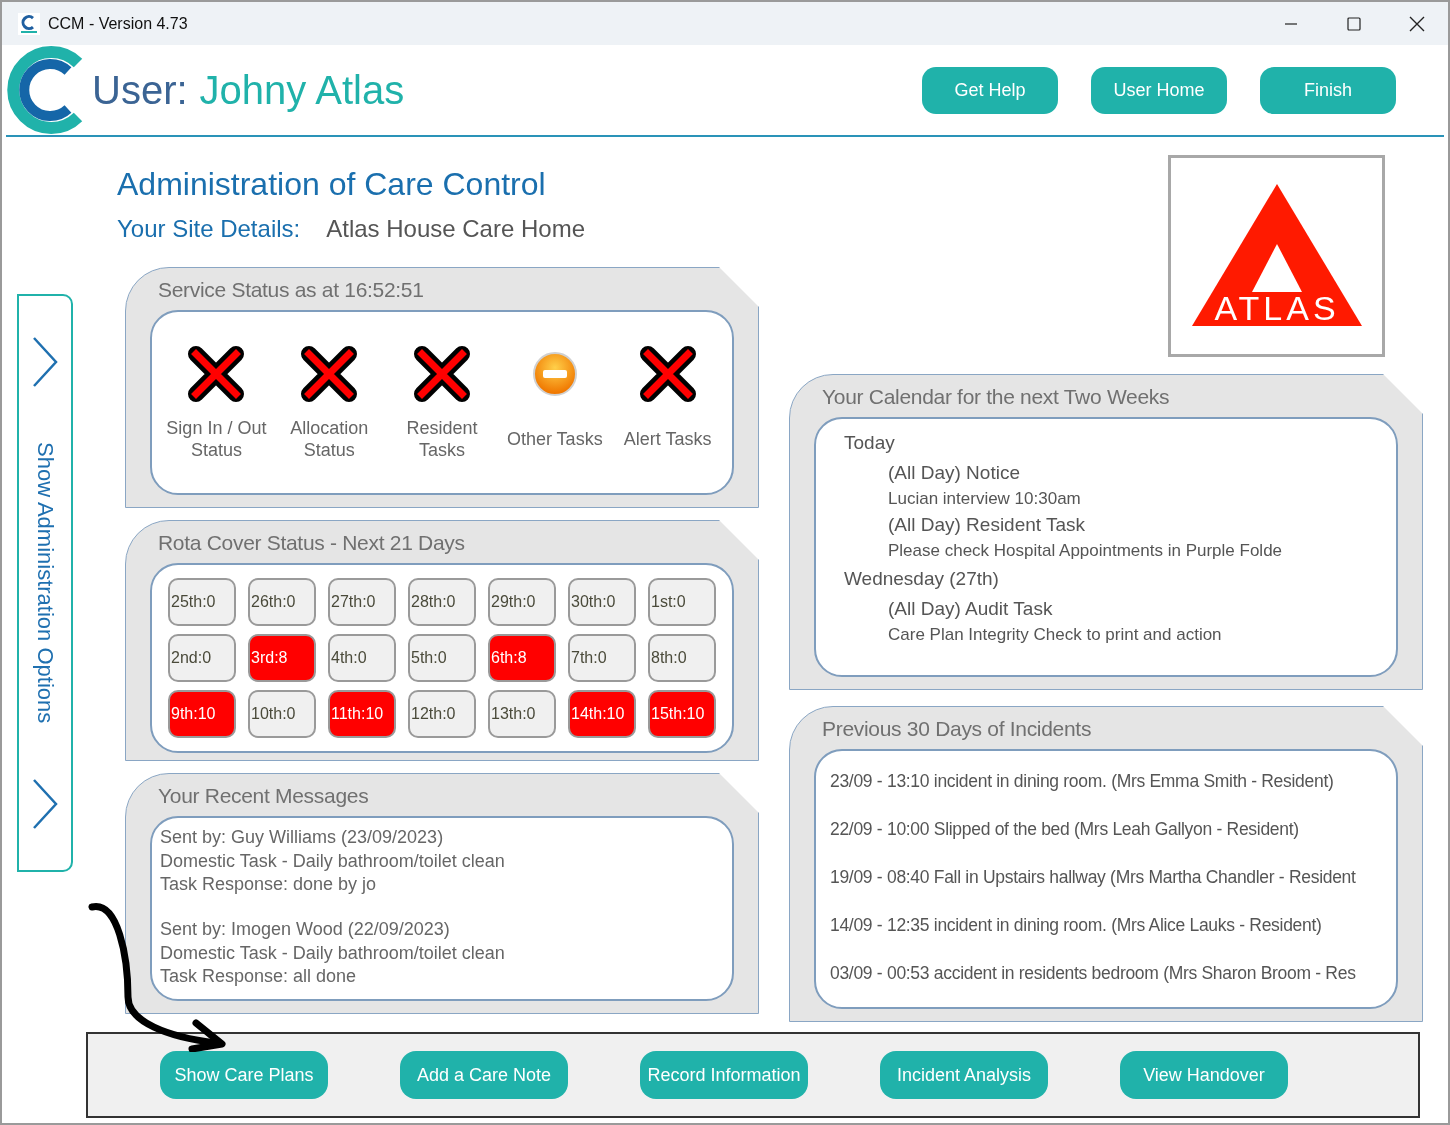 This screenshot has height=1125, width=1450. What do you see at coordinates (682, 713) in the screenshot?
I see `rota-day: 15th:10` at bounding box center [682, 713].